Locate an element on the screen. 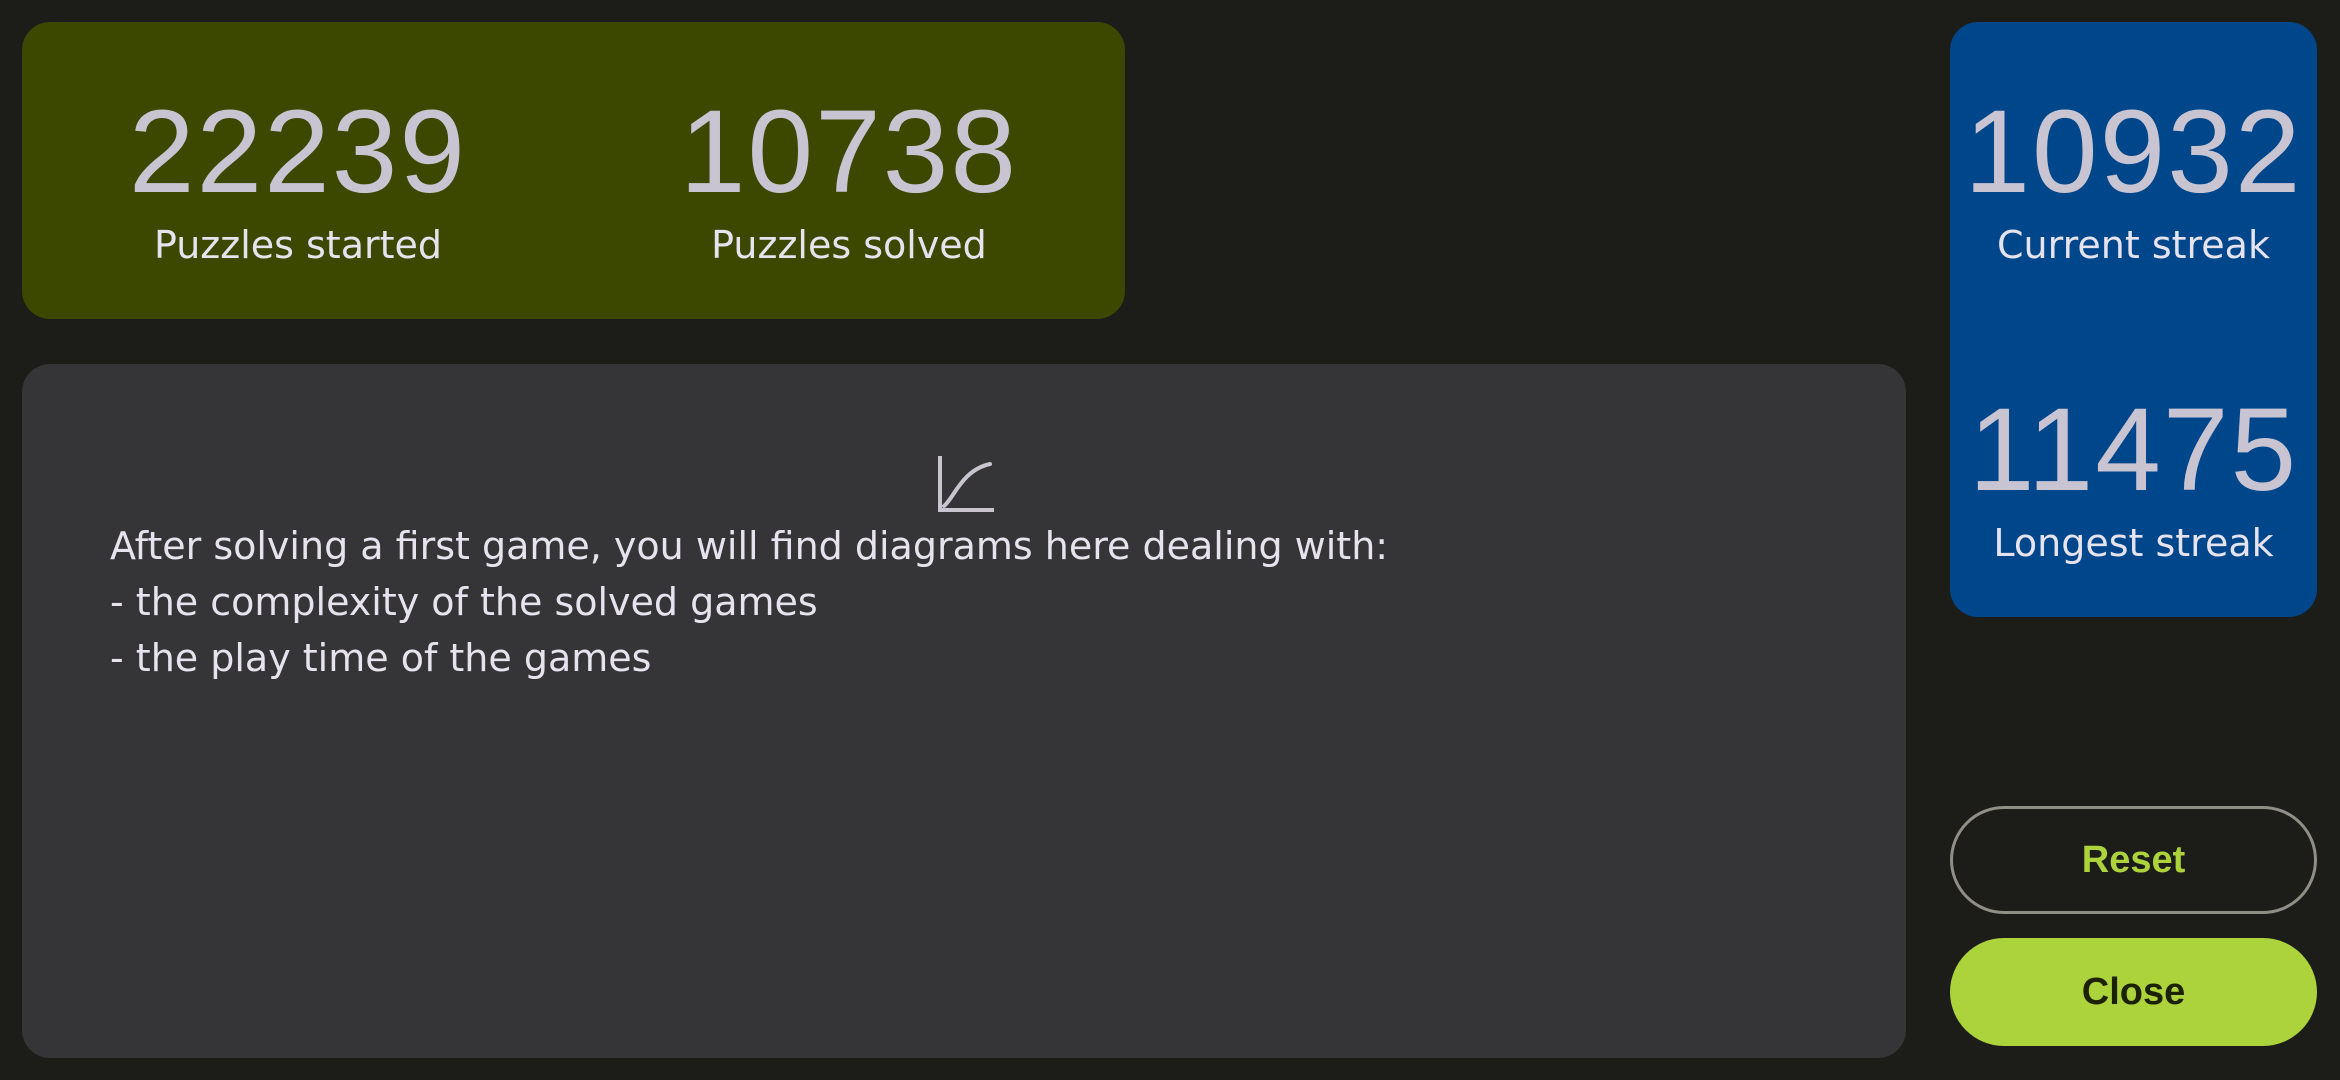 Image resolution: width=2340 pixels, height=1080 pixels. puzzles-solved-value: 10738 is located at coordinates (849, 152).